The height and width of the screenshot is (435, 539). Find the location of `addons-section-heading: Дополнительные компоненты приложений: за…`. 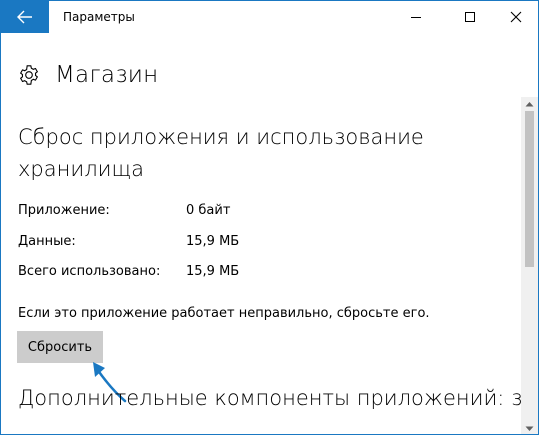

addons-section-heading: Дополнительные компоненты приложений: за… is located at coordinates (269, 398).